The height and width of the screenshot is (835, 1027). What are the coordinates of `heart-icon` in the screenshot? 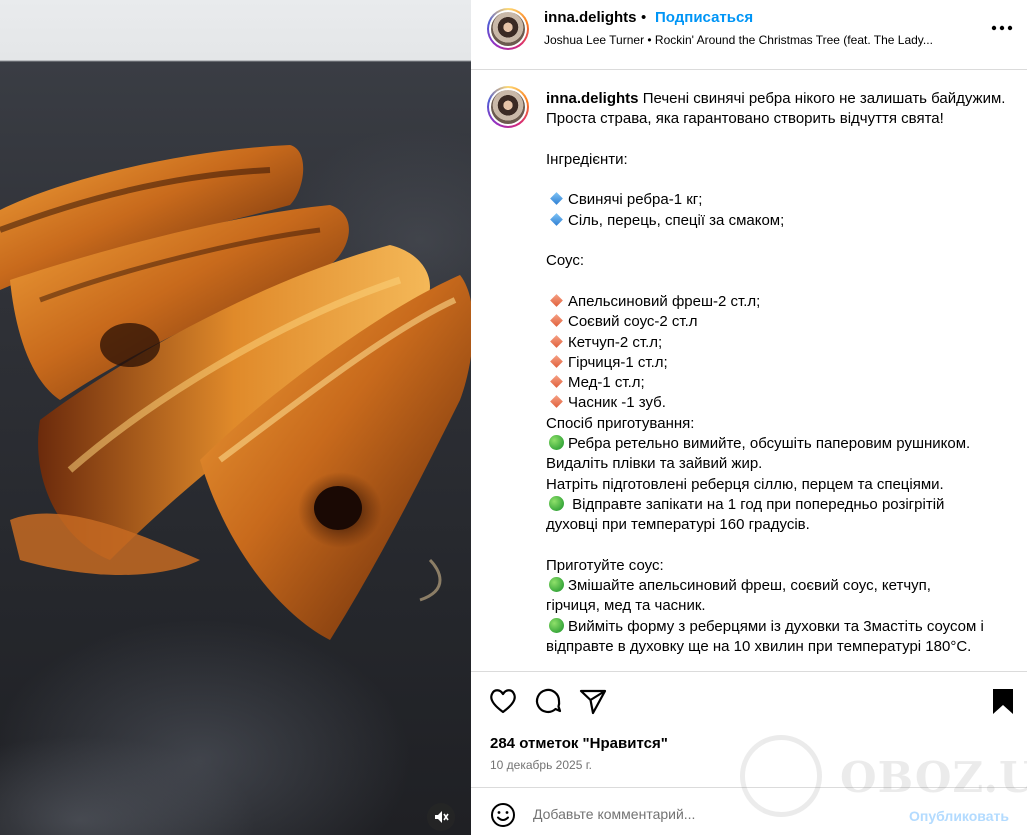 It's located at (503, 701).